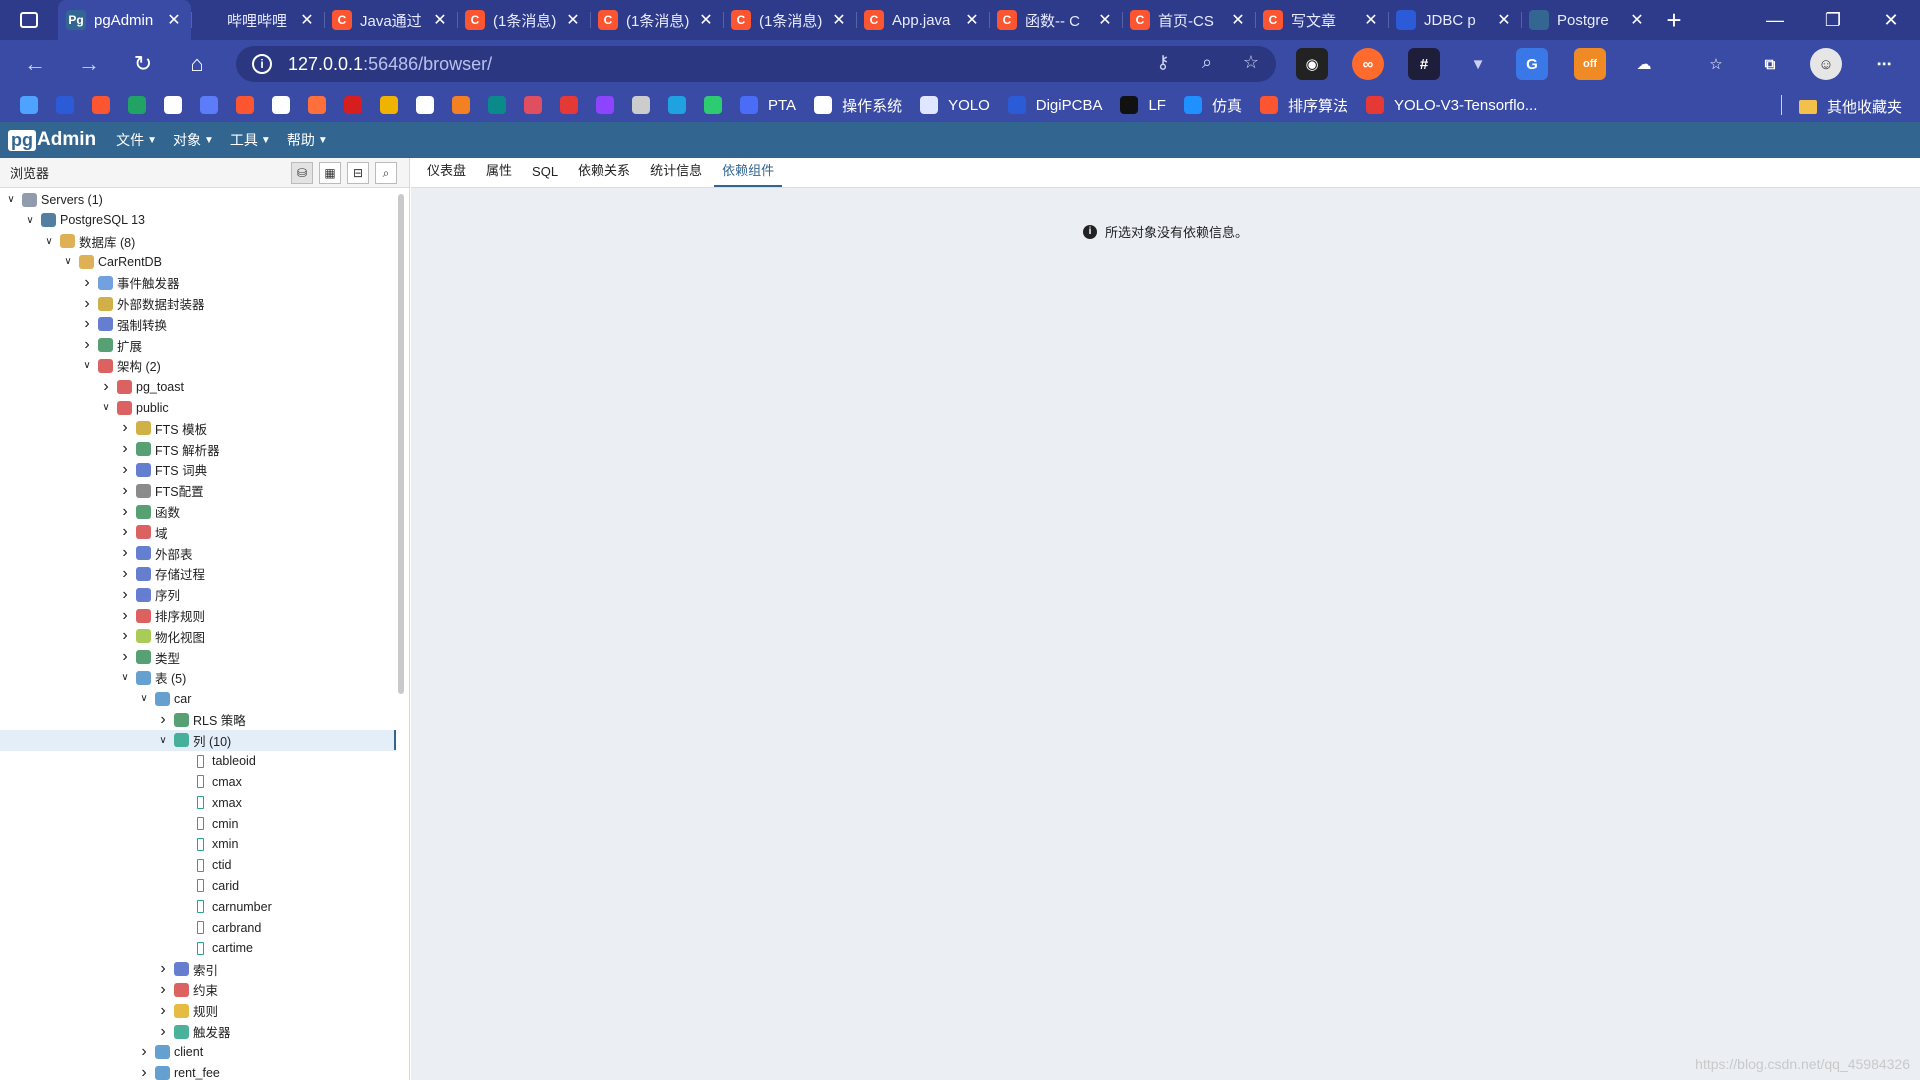 The height and width of the screenshot is (1080, 1920). I want to click on detail-tab: 依赖关系, so click(604, 173).